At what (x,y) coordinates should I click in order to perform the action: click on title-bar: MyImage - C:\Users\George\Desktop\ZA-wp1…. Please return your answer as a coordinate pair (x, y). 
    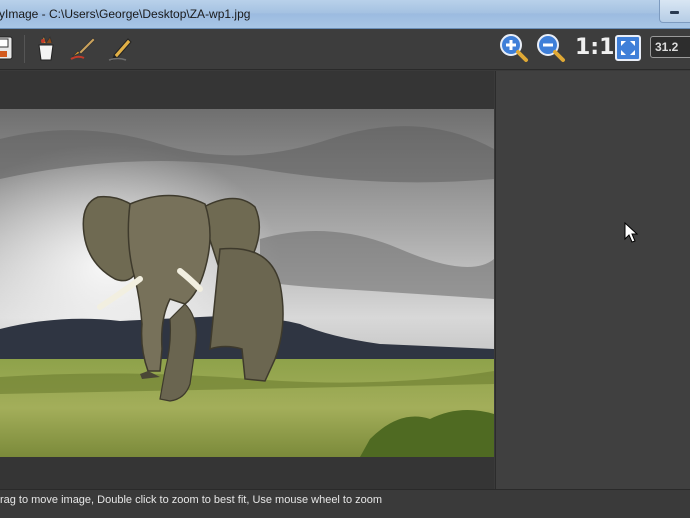
    Looking at the image, I should click on (345, 14).